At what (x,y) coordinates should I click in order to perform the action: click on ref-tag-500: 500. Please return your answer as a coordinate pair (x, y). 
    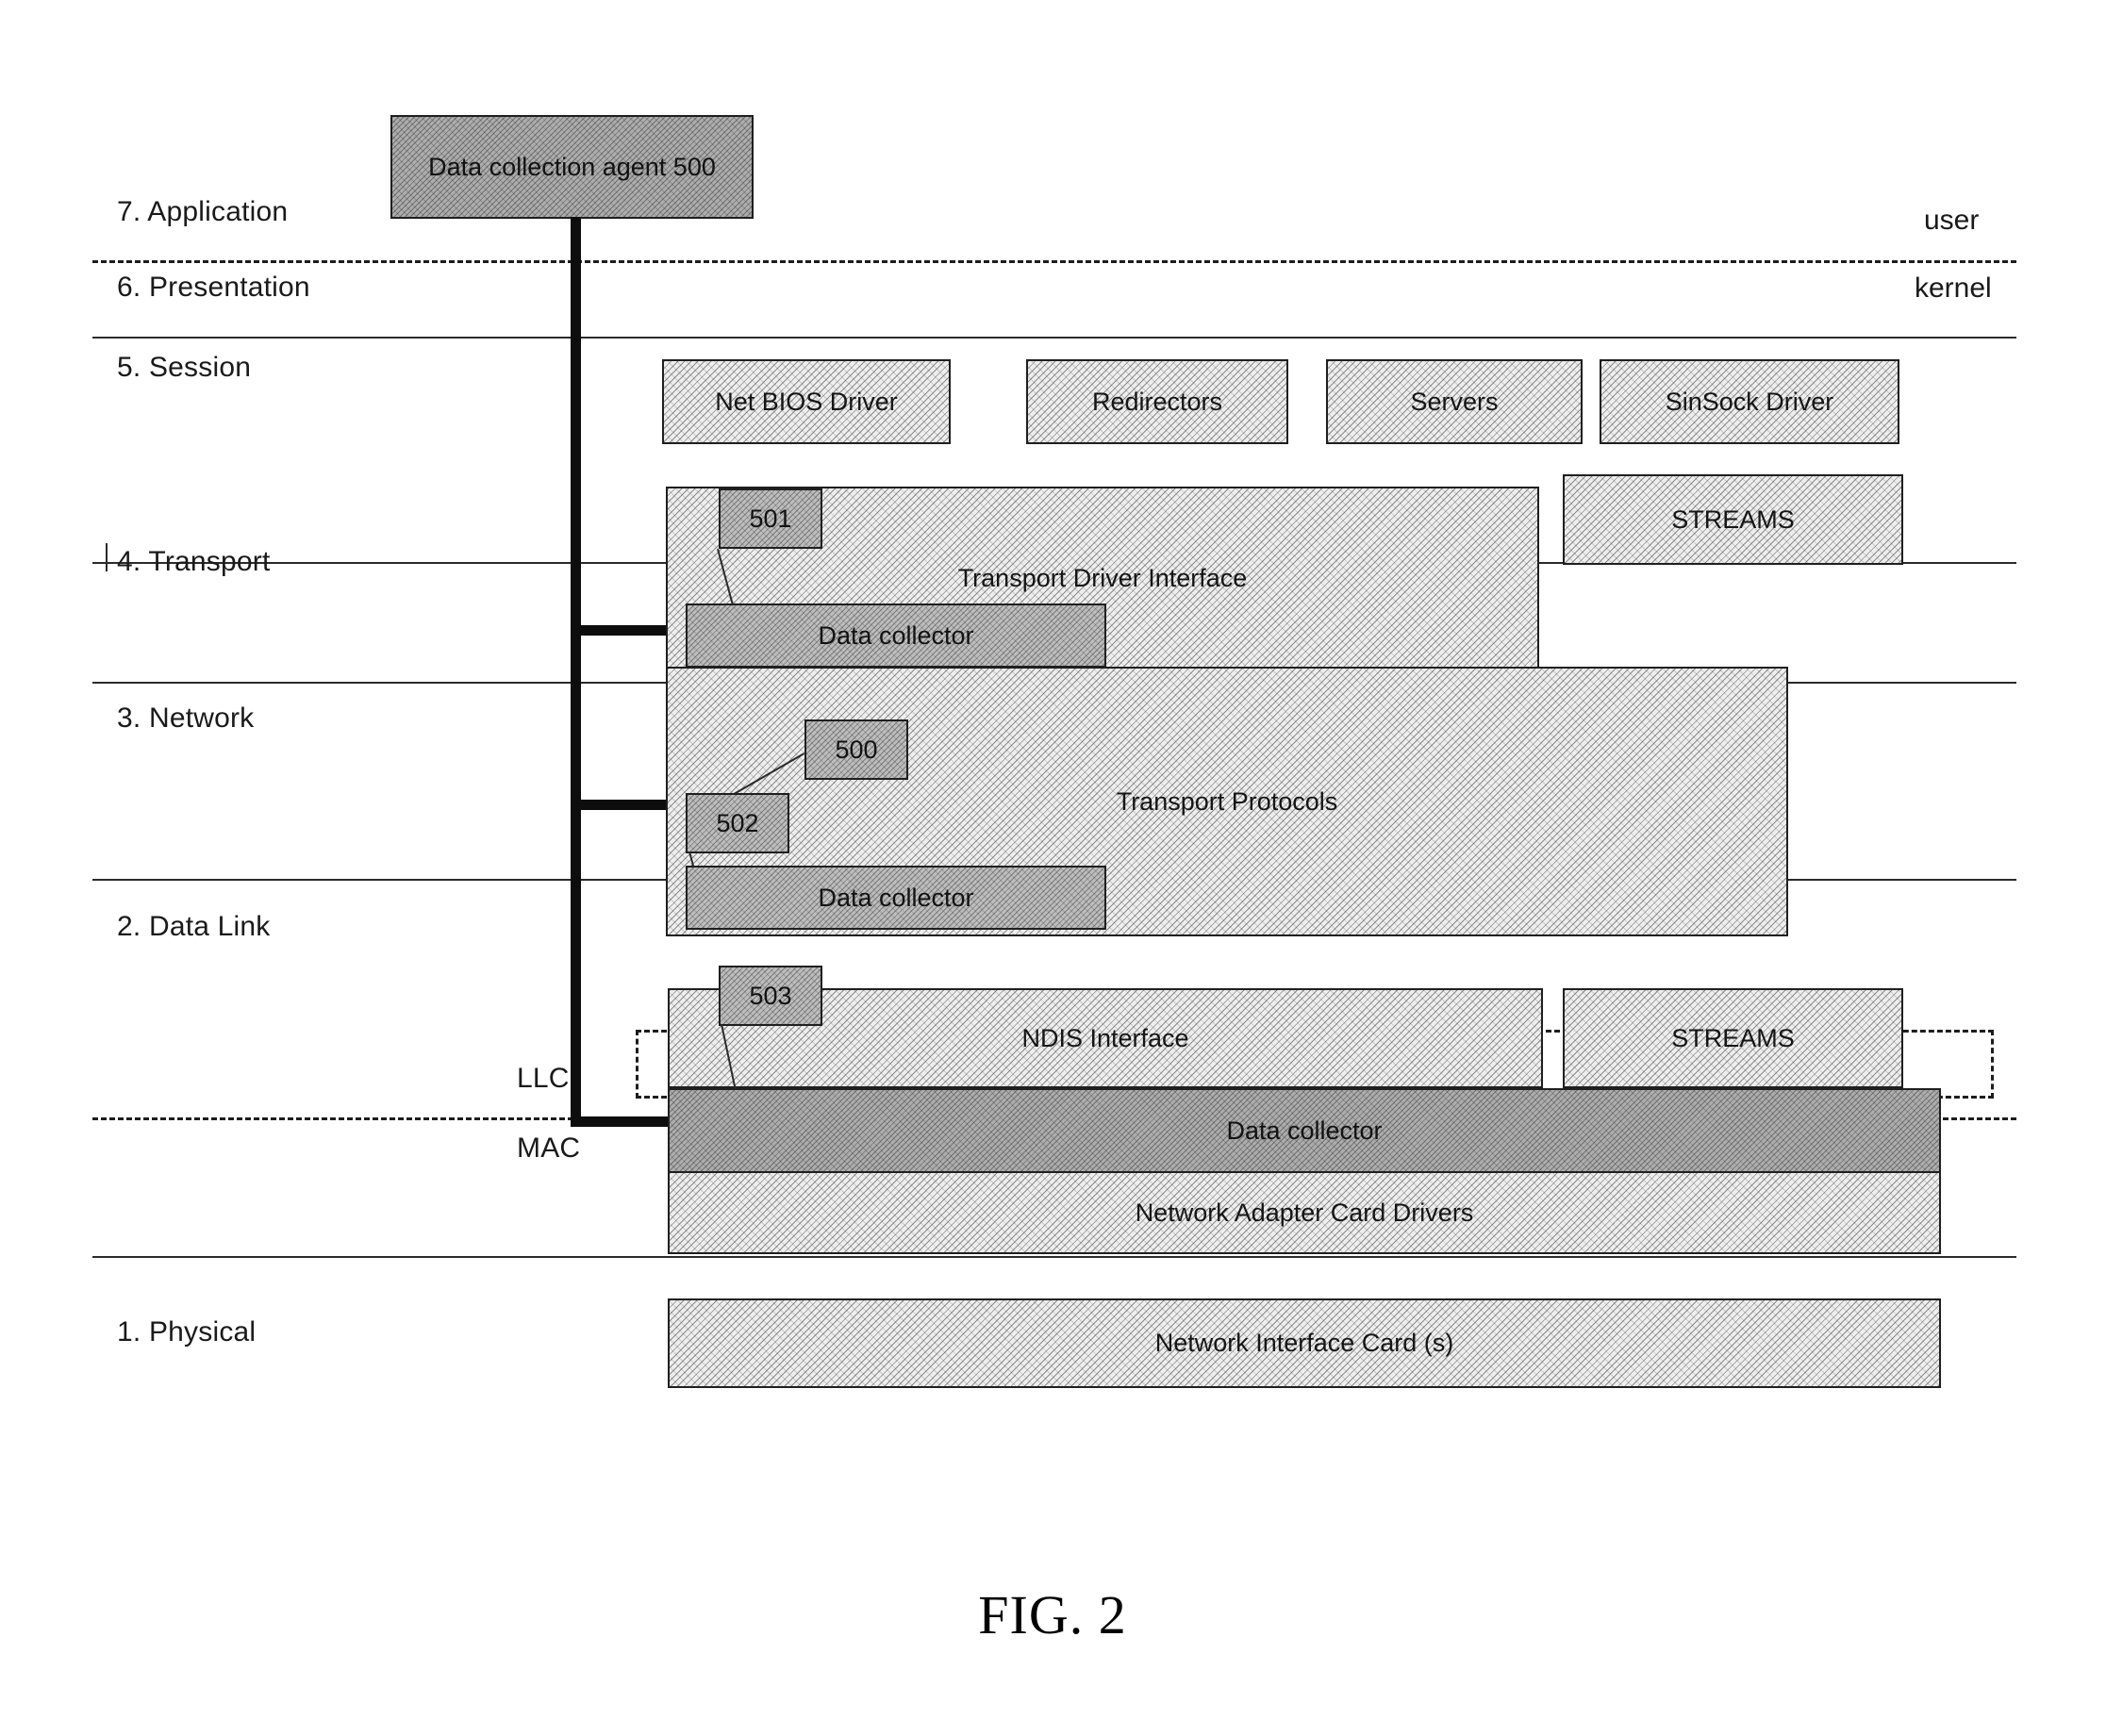
    Looking at the image, I should click on (856, 749).